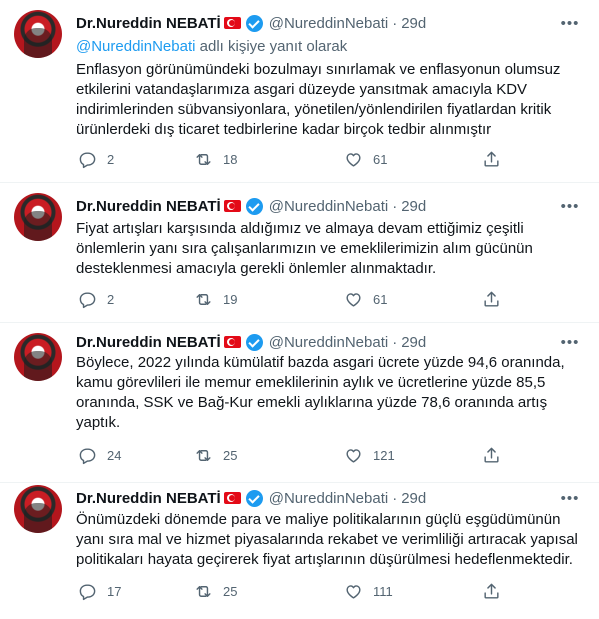 The image size is (599, 619). Describe the element at coordinates (99, 591) in the screenshot. I see `reply-button: 17` at that location.